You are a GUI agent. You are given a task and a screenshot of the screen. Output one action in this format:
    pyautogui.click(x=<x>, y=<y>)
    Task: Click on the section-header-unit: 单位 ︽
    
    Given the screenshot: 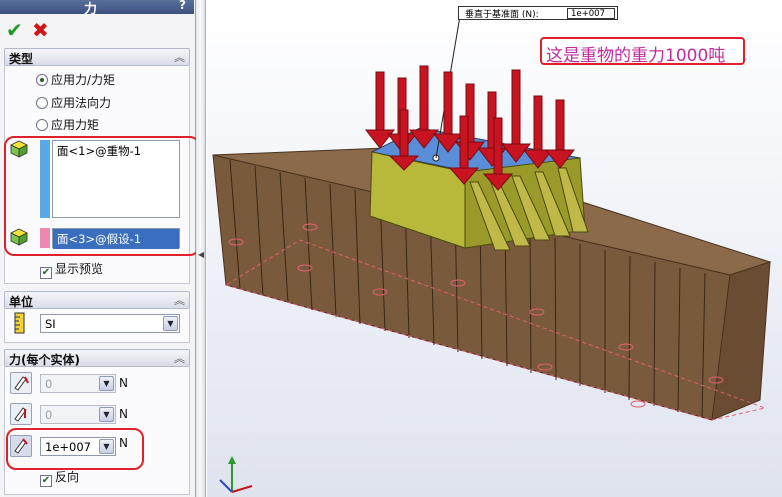 What is the action you would take?
    pyautogui.click(x=97, y=300)
    